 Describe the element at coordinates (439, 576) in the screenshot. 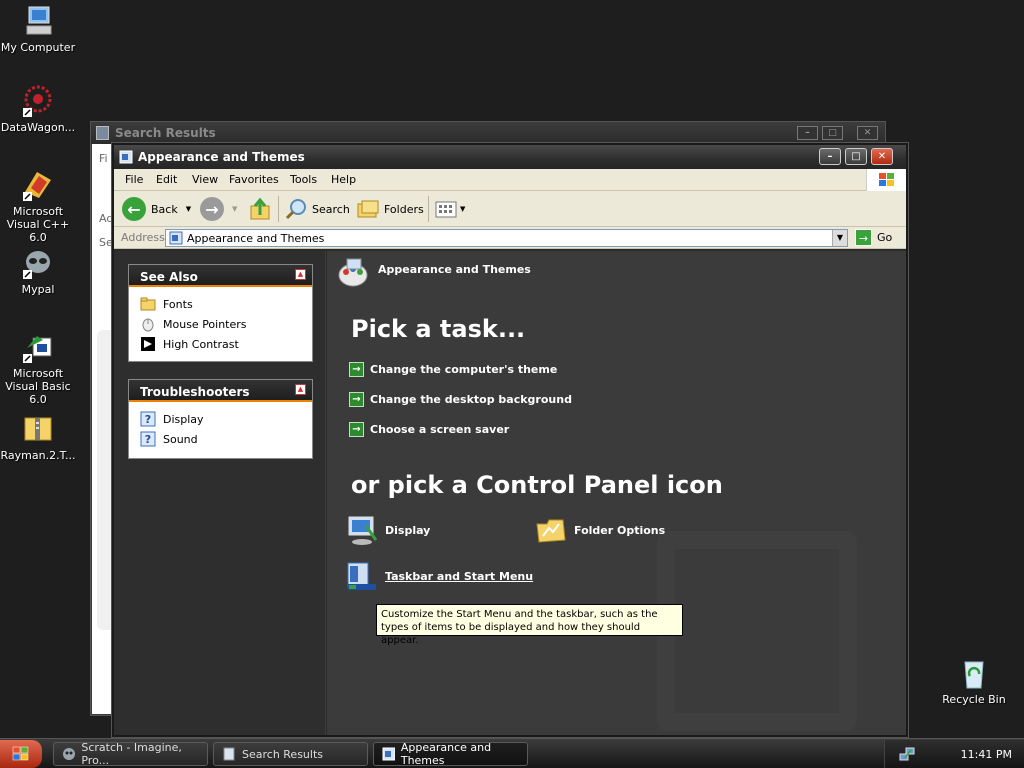

I see `cp-icon-taskbar-start-menu: Taskbar and Start Menu` at that location.